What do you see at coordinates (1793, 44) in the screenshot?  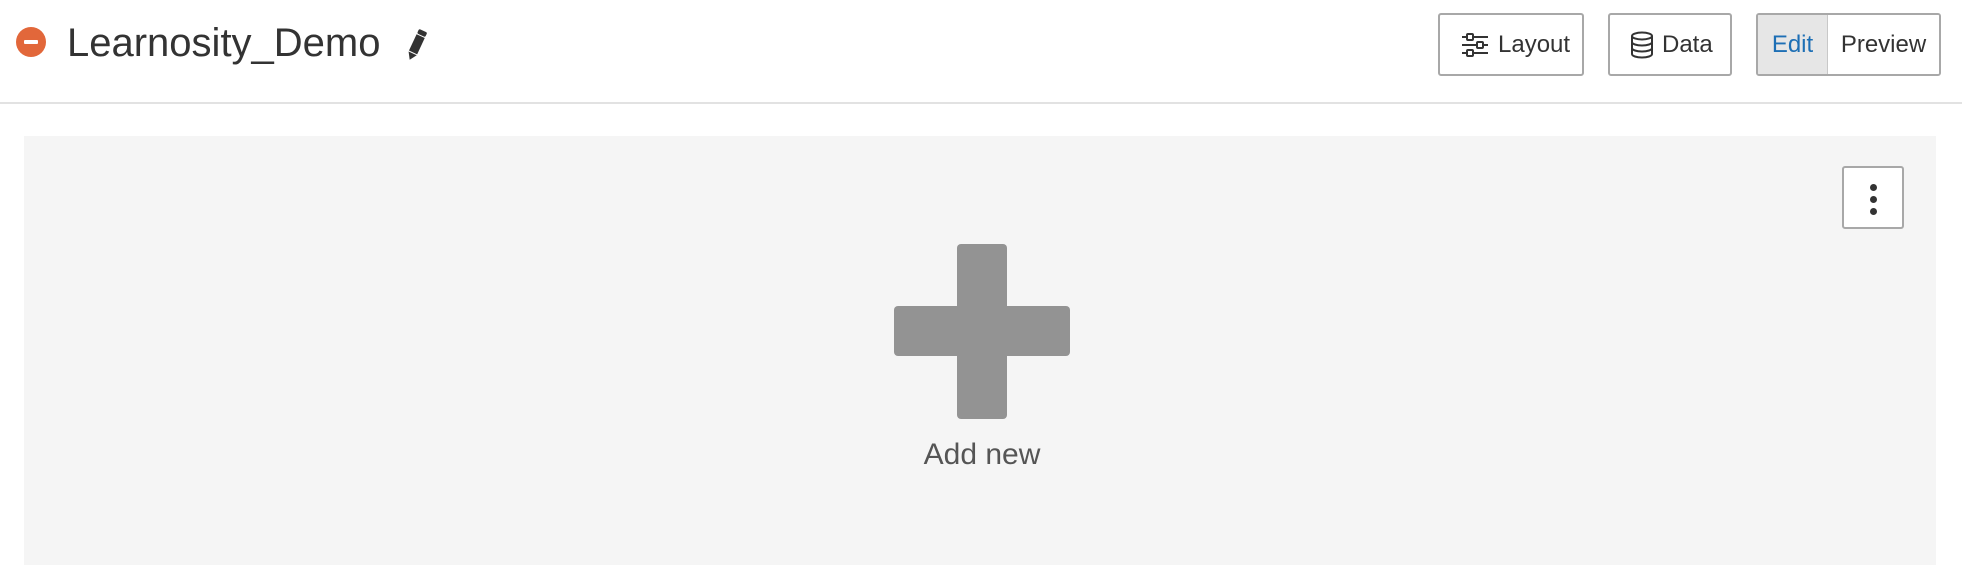 I see `edit-mode-button: Edit` at bounding box center [1793, 44].